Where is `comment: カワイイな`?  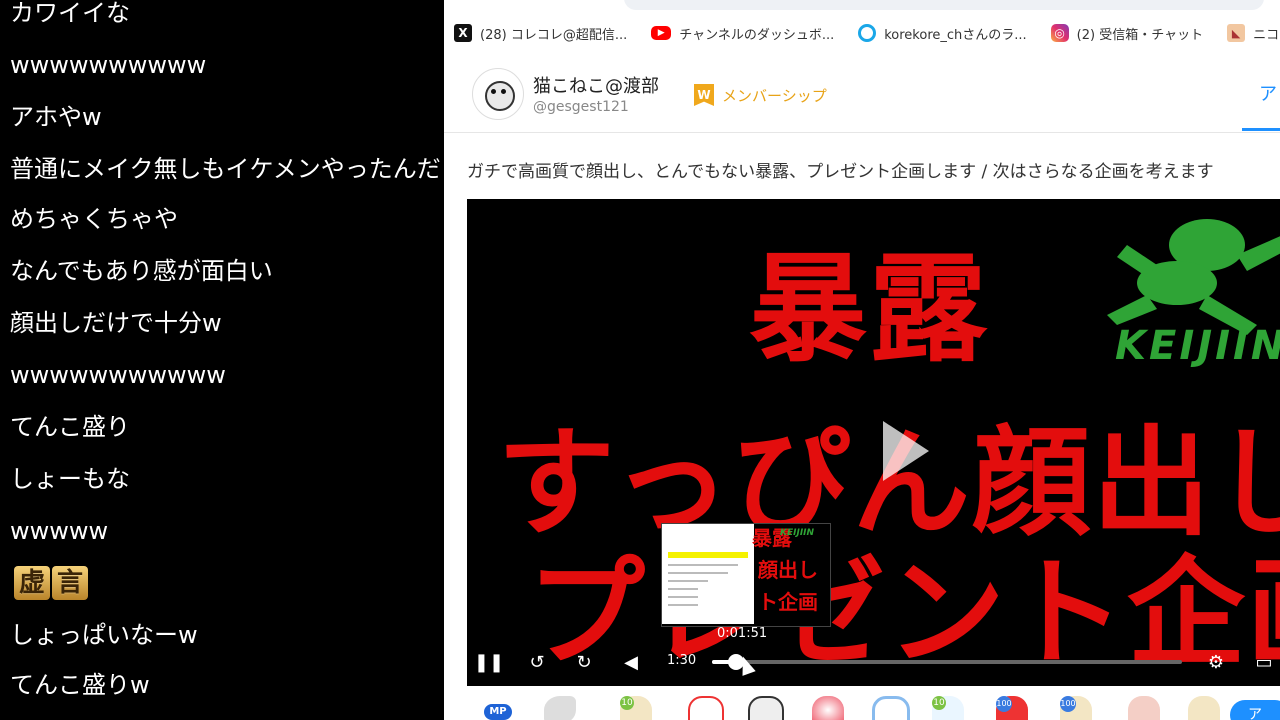 comment: カワイイな is located at coordinates (70, 13).